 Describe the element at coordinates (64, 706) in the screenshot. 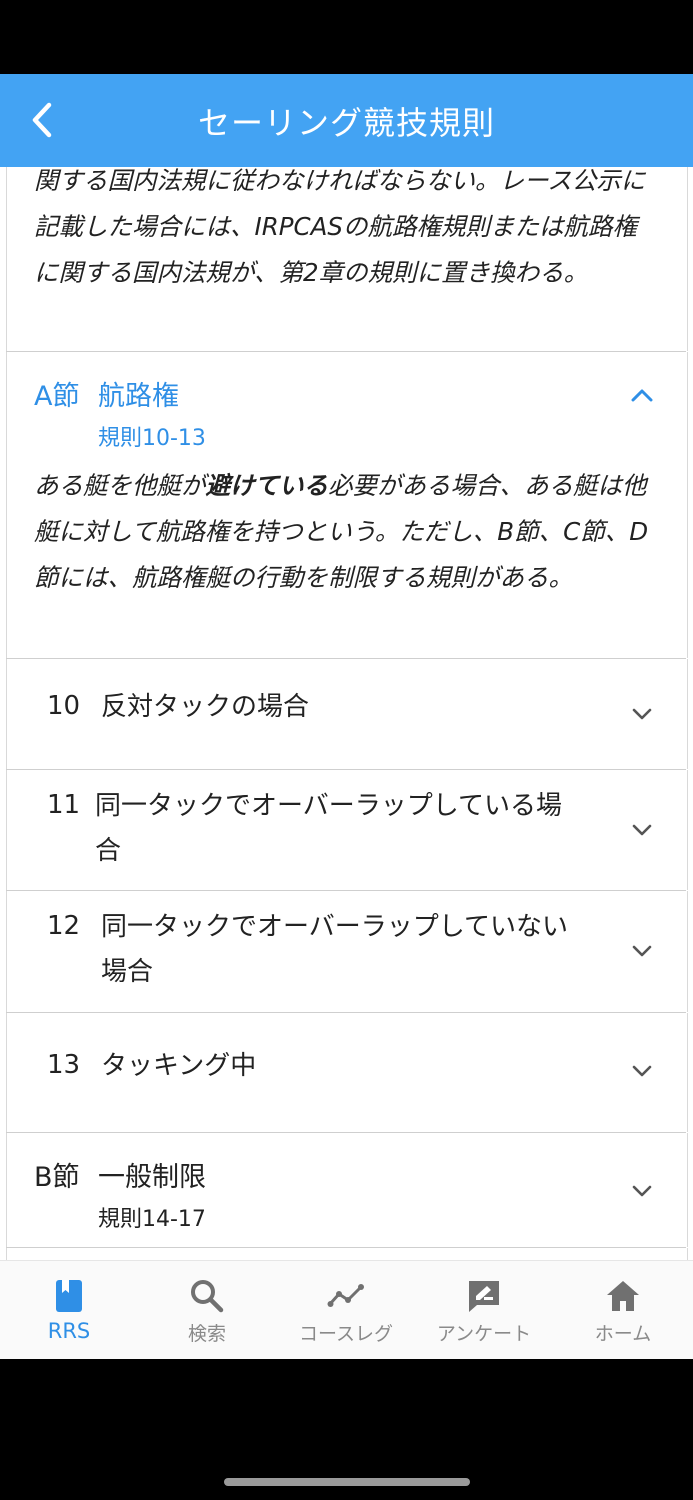

I see `rule-number: 10` at that location.